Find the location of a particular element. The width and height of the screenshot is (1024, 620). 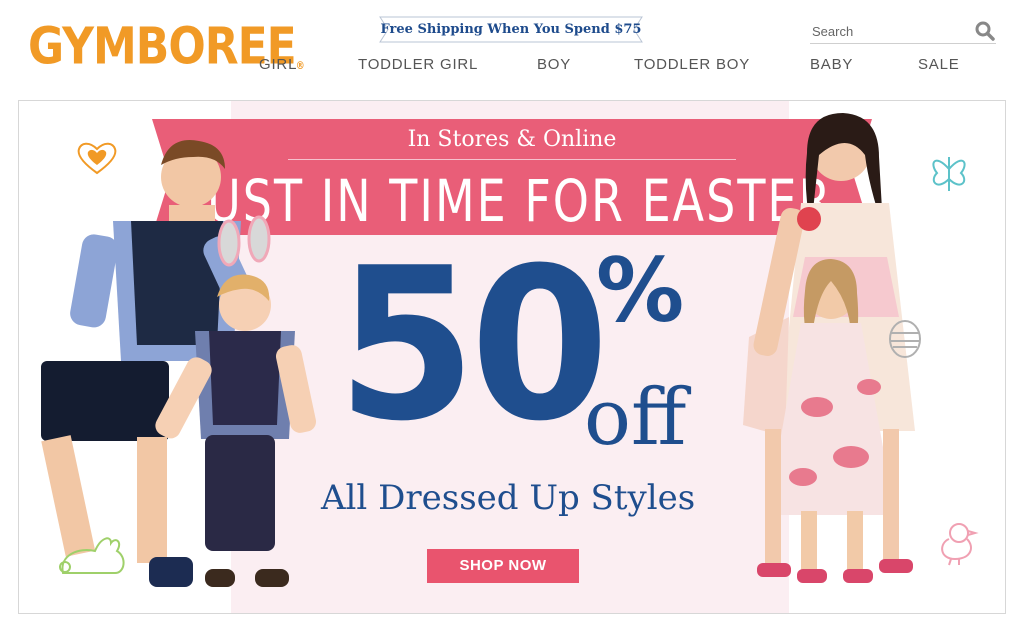

search-icon is located at coordinates (985, 31).